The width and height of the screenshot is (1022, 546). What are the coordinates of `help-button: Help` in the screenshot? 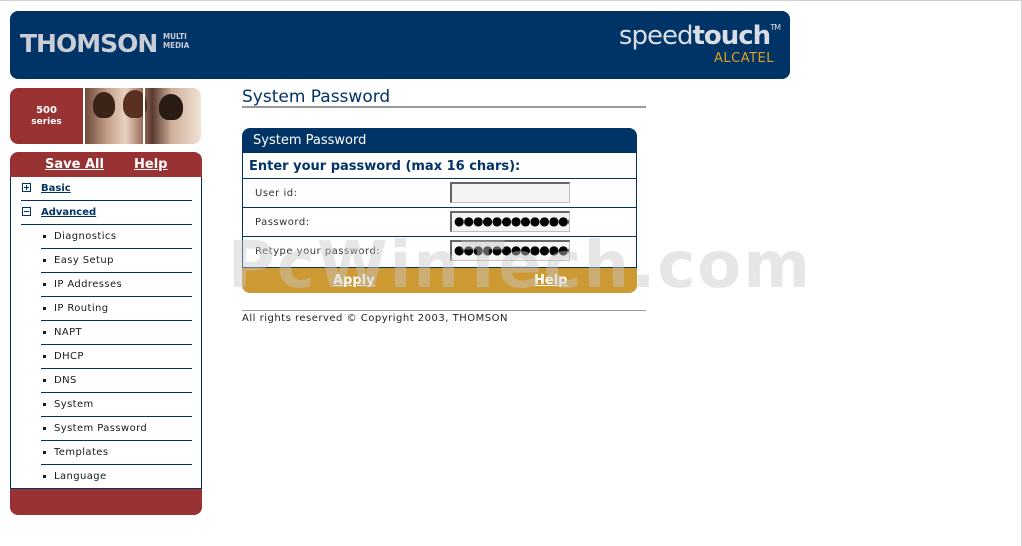 It's located at (550, 280).